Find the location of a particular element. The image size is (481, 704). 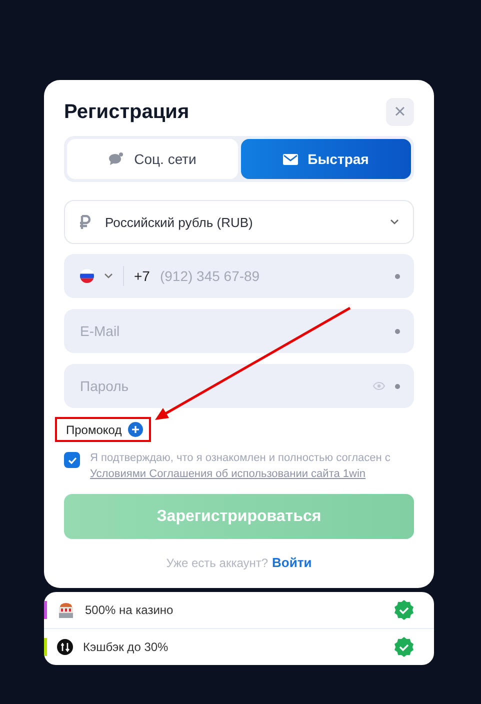

email-input: E-Mail is located at coordinates (232, 331).